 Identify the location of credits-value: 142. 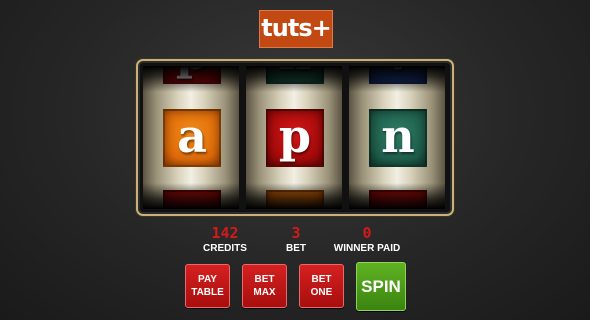
(225, 233).